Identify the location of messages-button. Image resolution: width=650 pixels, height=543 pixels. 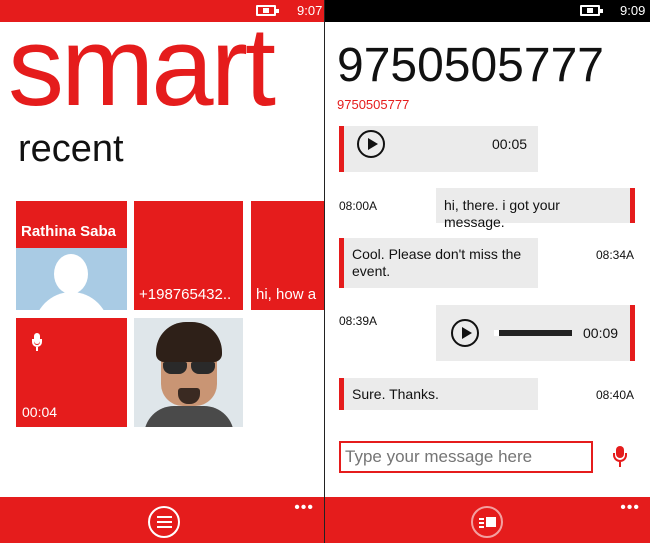
(487, 522).